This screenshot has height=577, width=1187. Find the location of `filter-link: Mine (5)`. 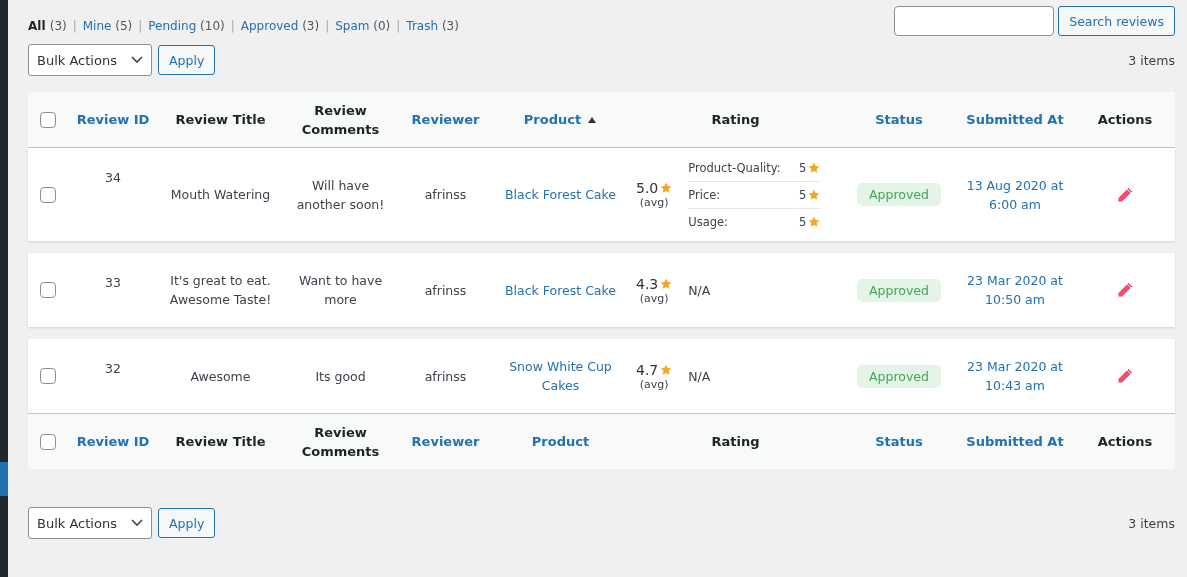

filter-link: Mine (5) is located at coordinates (107, 26).